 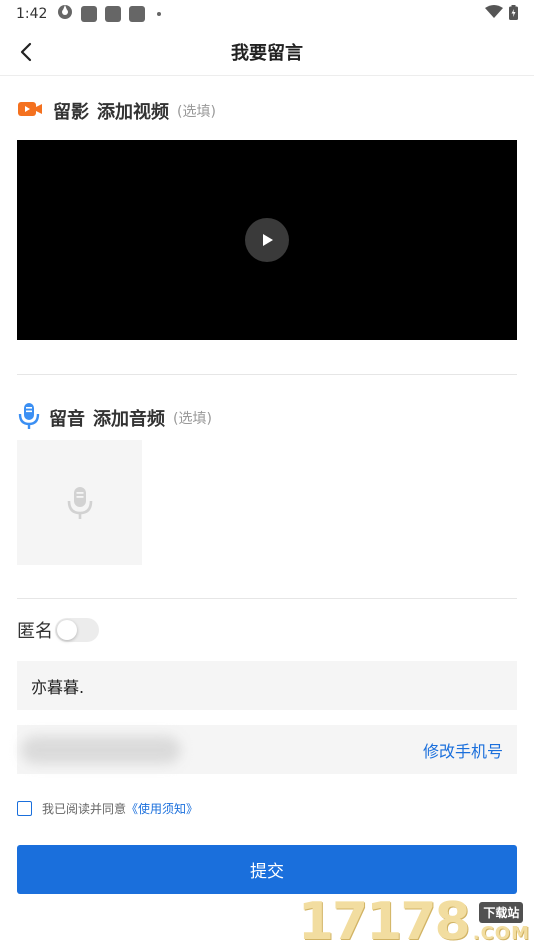 What do you see at coordinates (67, 419) in the screenshot?
I see `audio-label-prefix: 留音` at bounding box center [67, 419].